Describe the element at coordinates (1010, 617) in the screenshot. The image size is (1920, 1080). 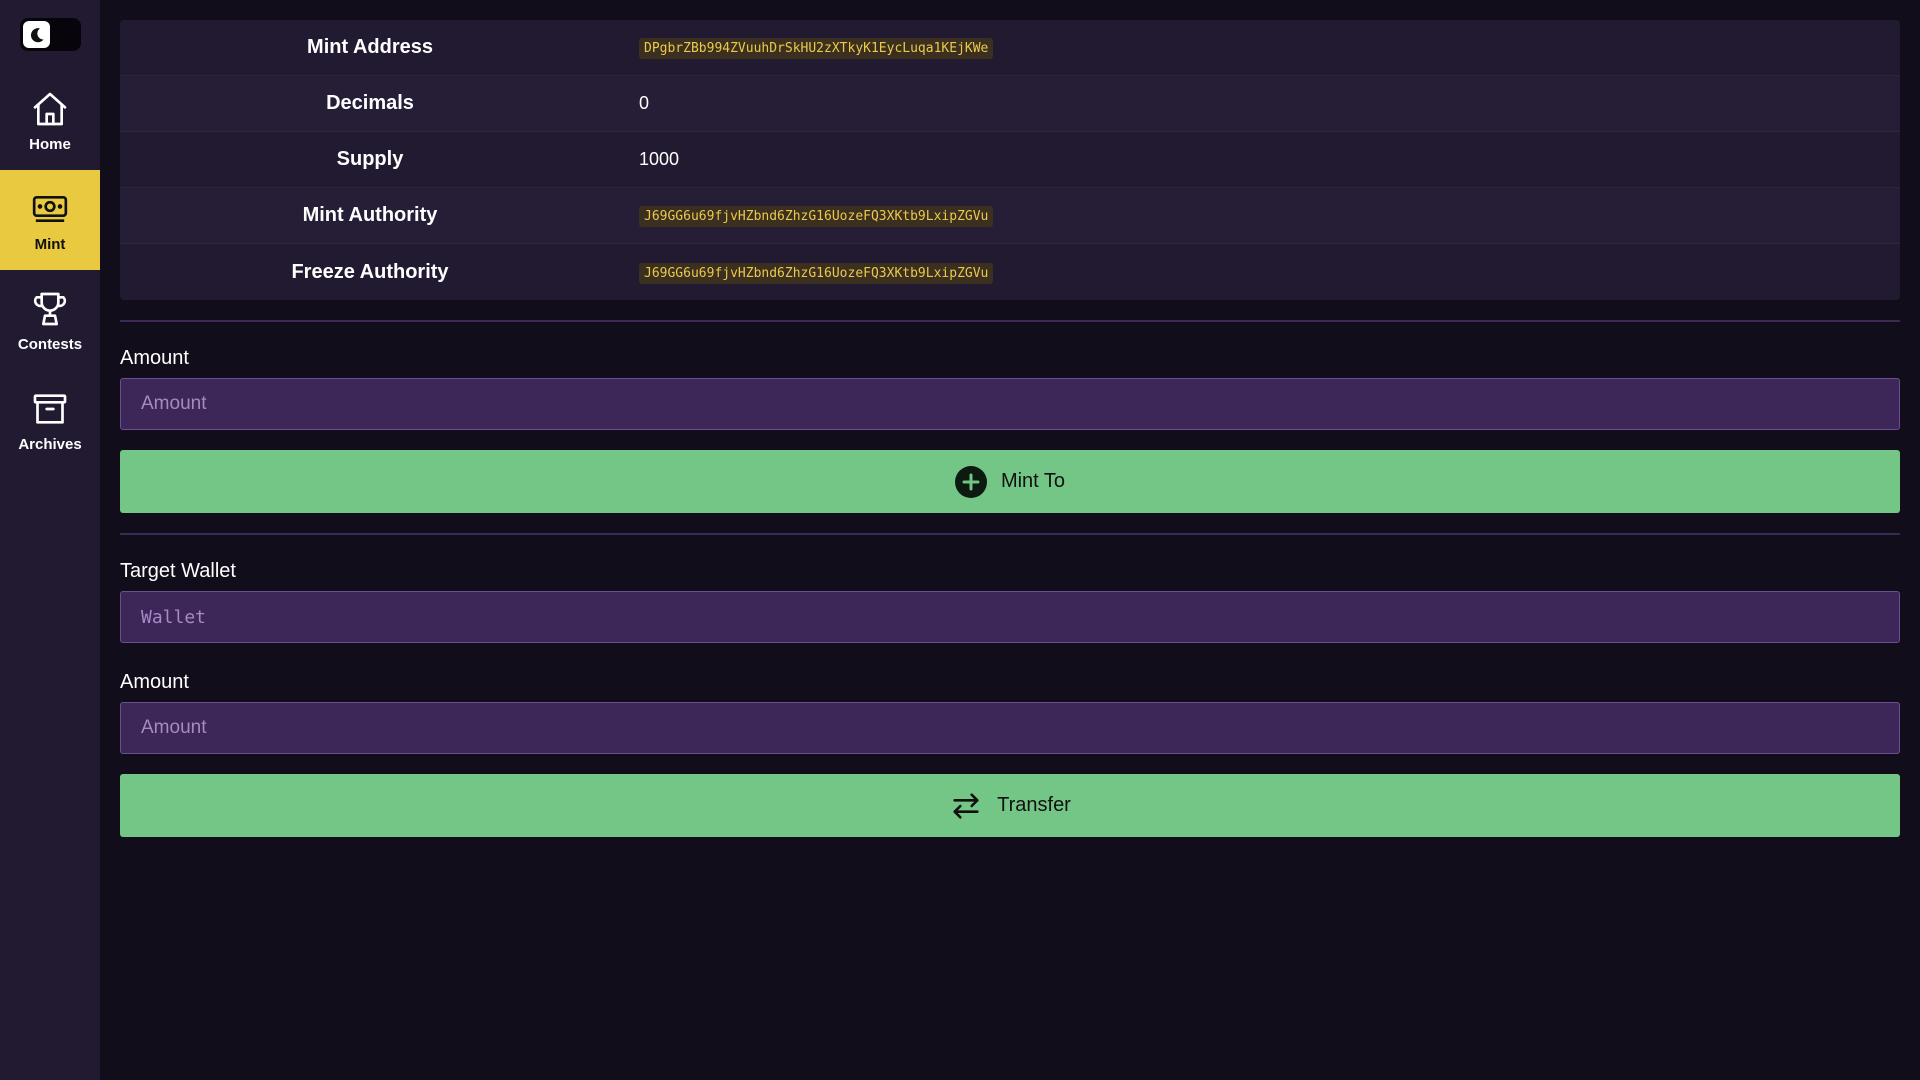
I see `target-wallet-input` at that location.